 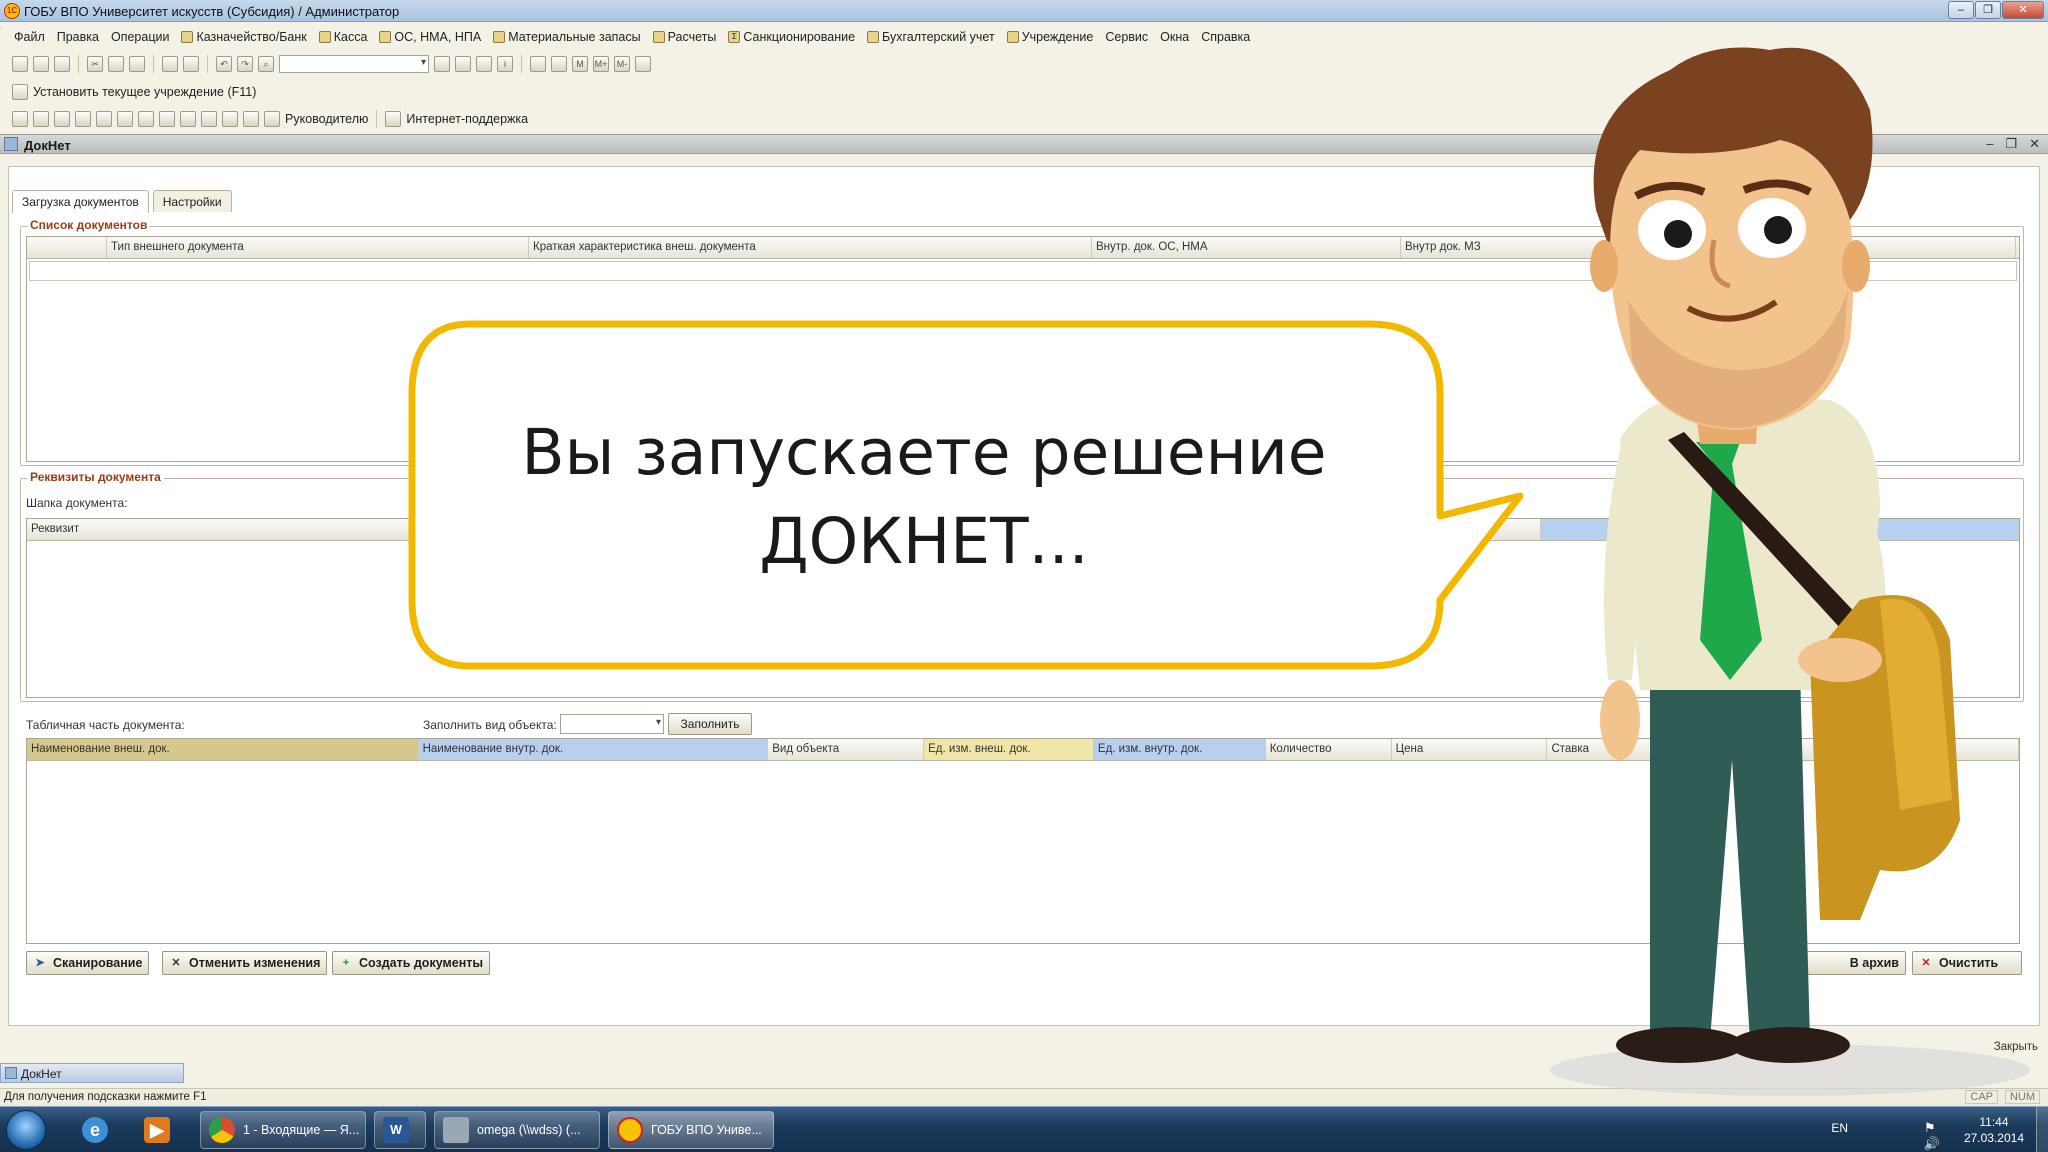 What do you see at coordinates (80, 201) in the screenshot?
I see `tab-load-documents: Загрузка документов` at bounding box center [80, 201].